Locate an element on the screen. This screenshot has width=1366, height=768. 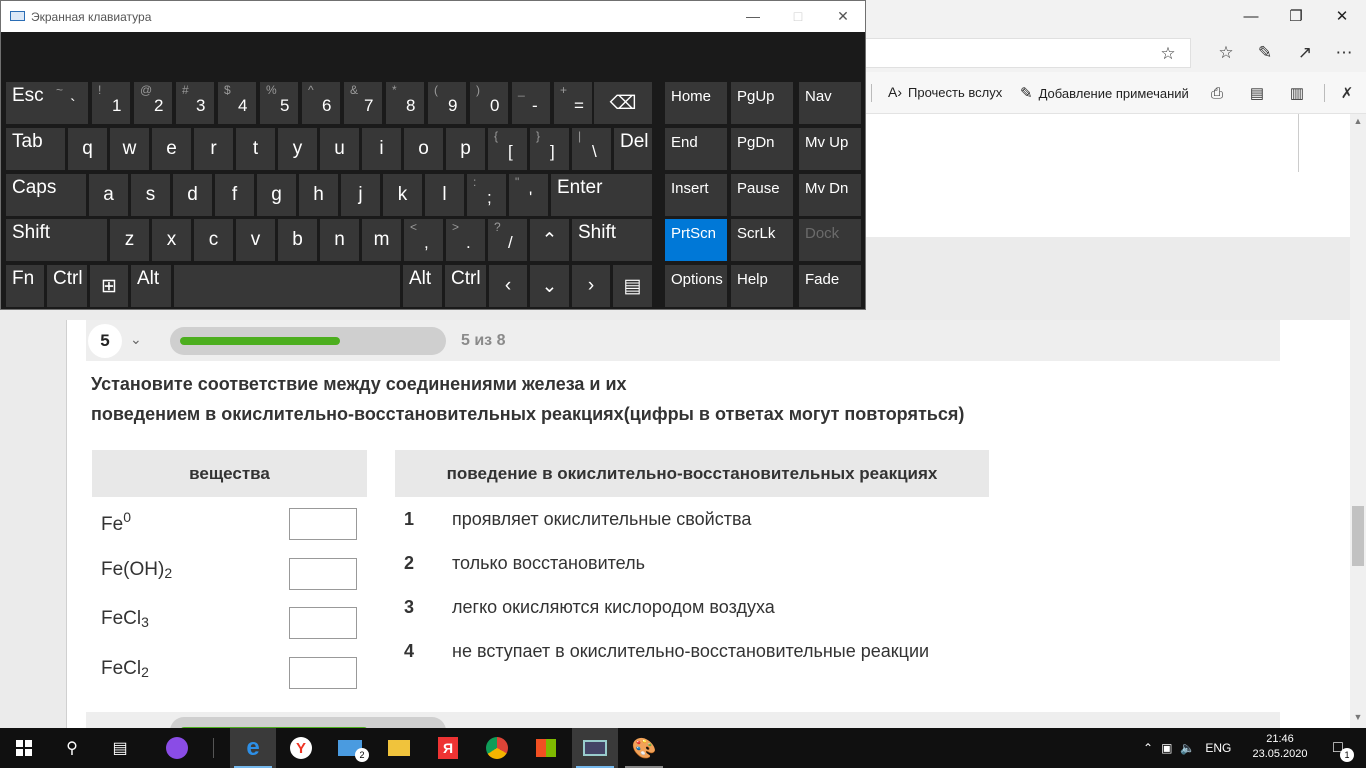
key-e: e is located at coordinates (171, 149).